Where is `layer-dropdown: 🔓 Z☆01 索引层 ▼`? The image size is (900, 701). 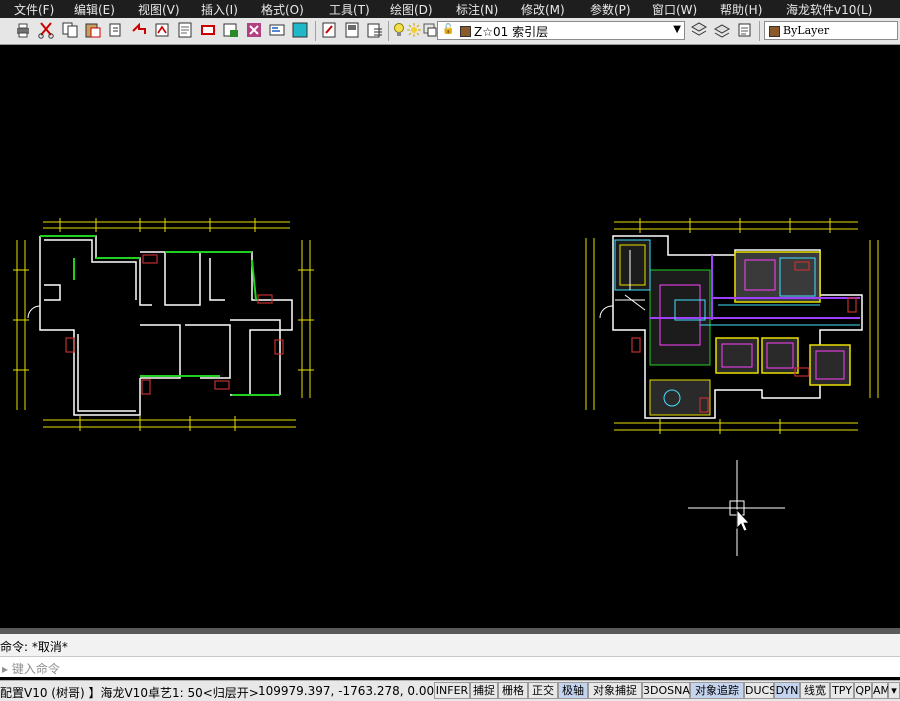 layer-dropdown: 🔓 Z☆01 索引层 ▼ is located at coordinates (561, 30).